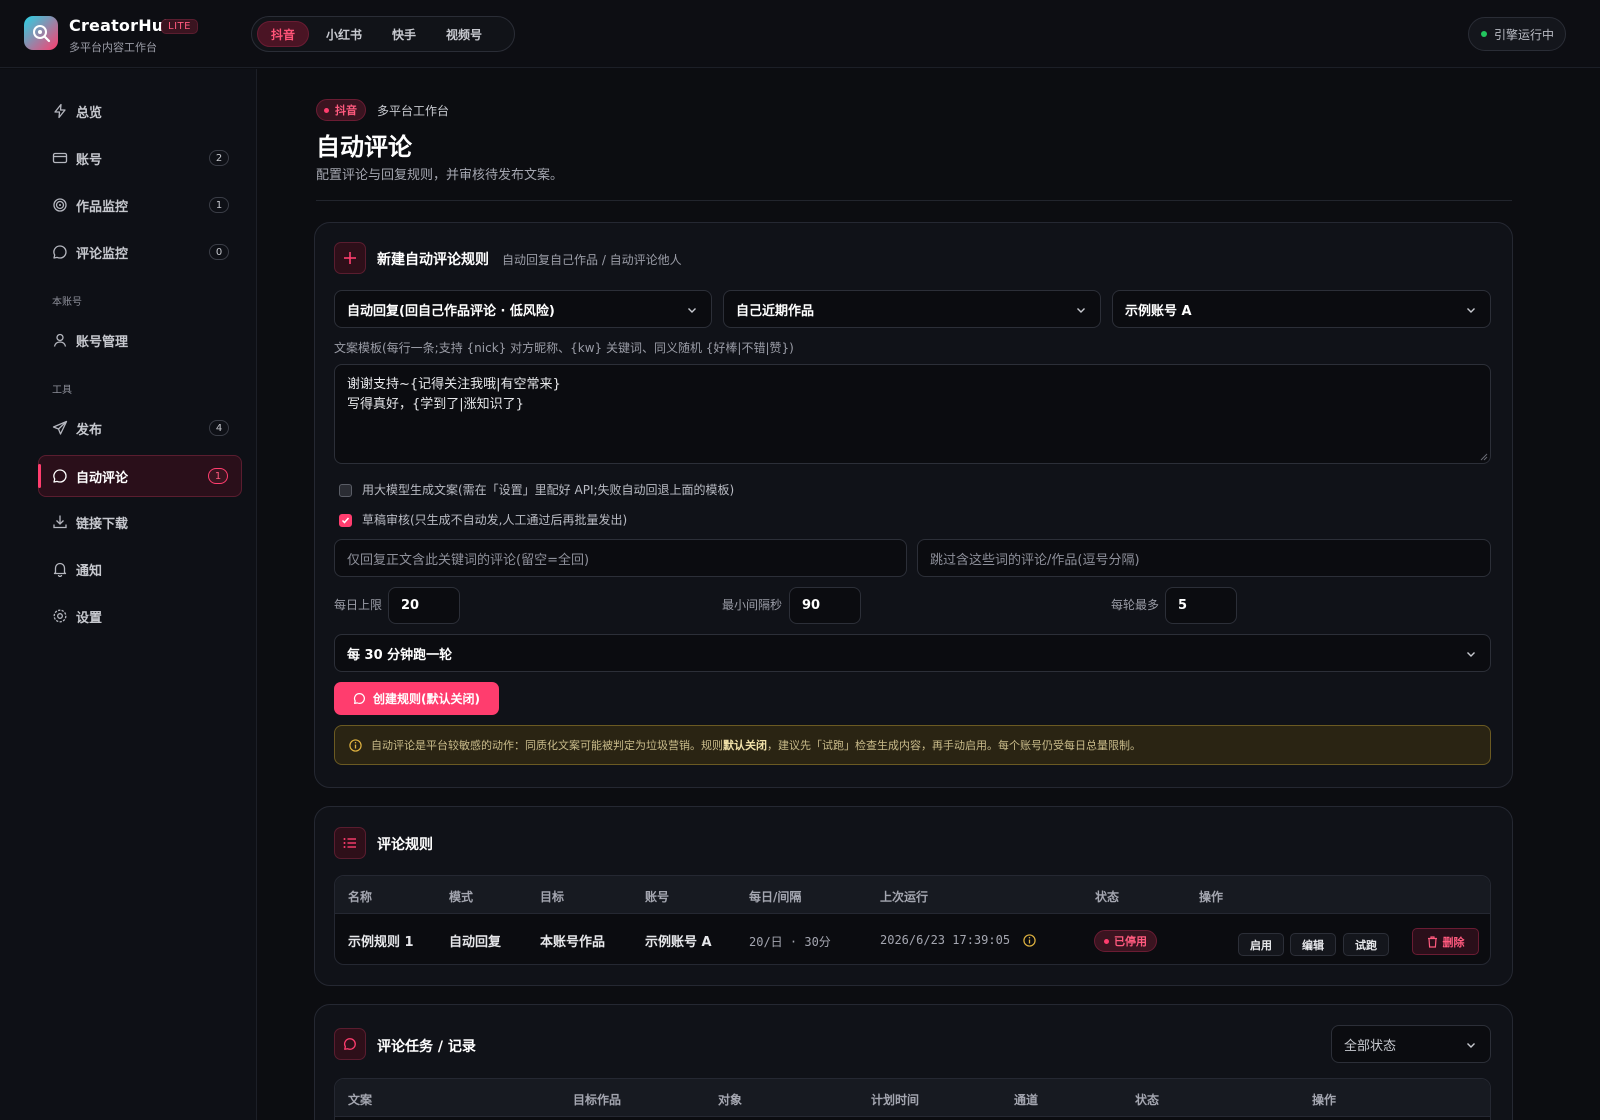  Describe the element at coordinates (60, 340) in the screenshot. I see `user-icon` at that location.